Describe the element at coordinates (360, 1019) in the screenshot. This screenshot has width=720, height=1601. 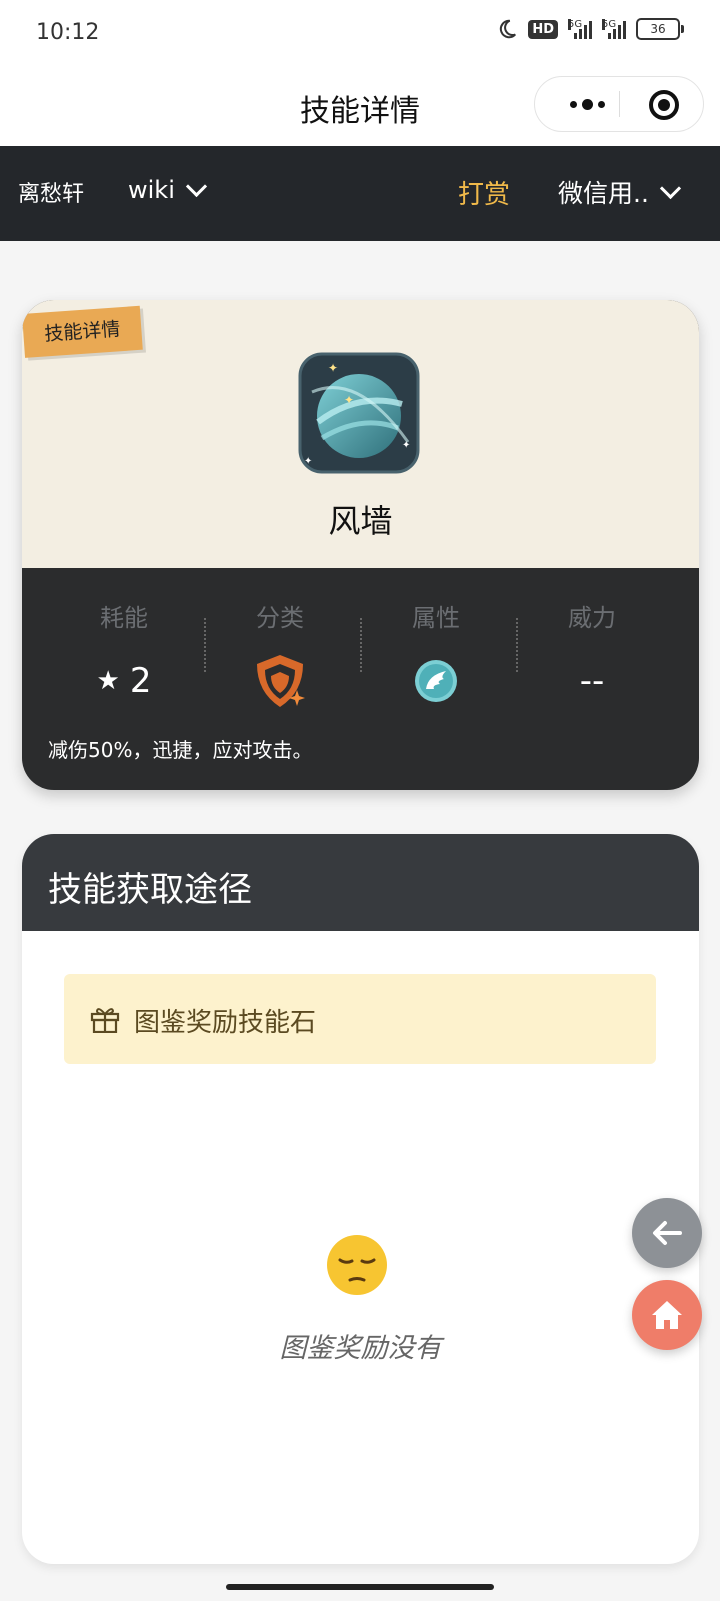
I see `acquisition-item: 图鉴奖励技能石` at that location.